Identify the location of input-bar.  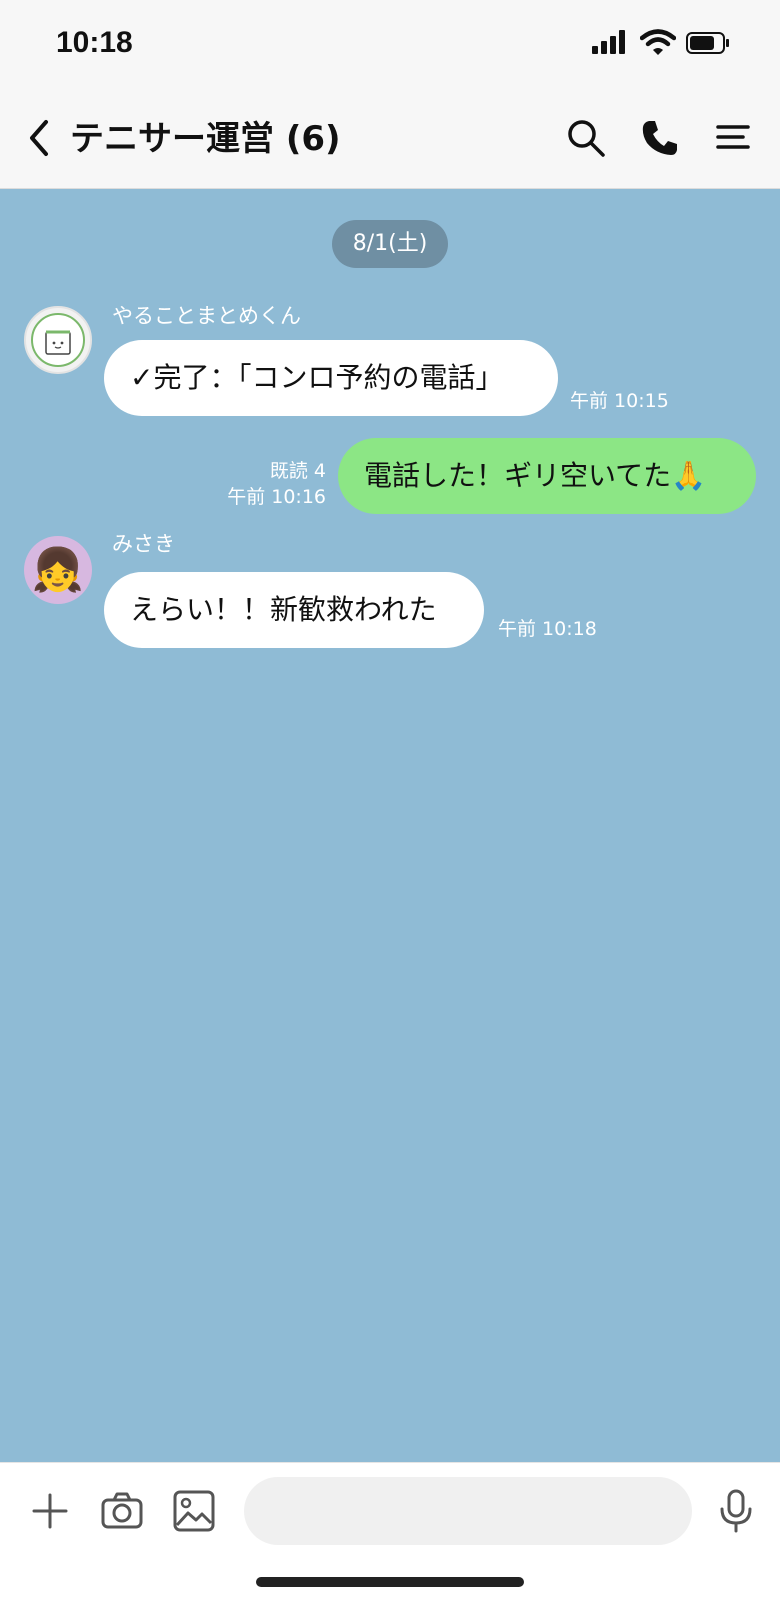
(390, 1531).